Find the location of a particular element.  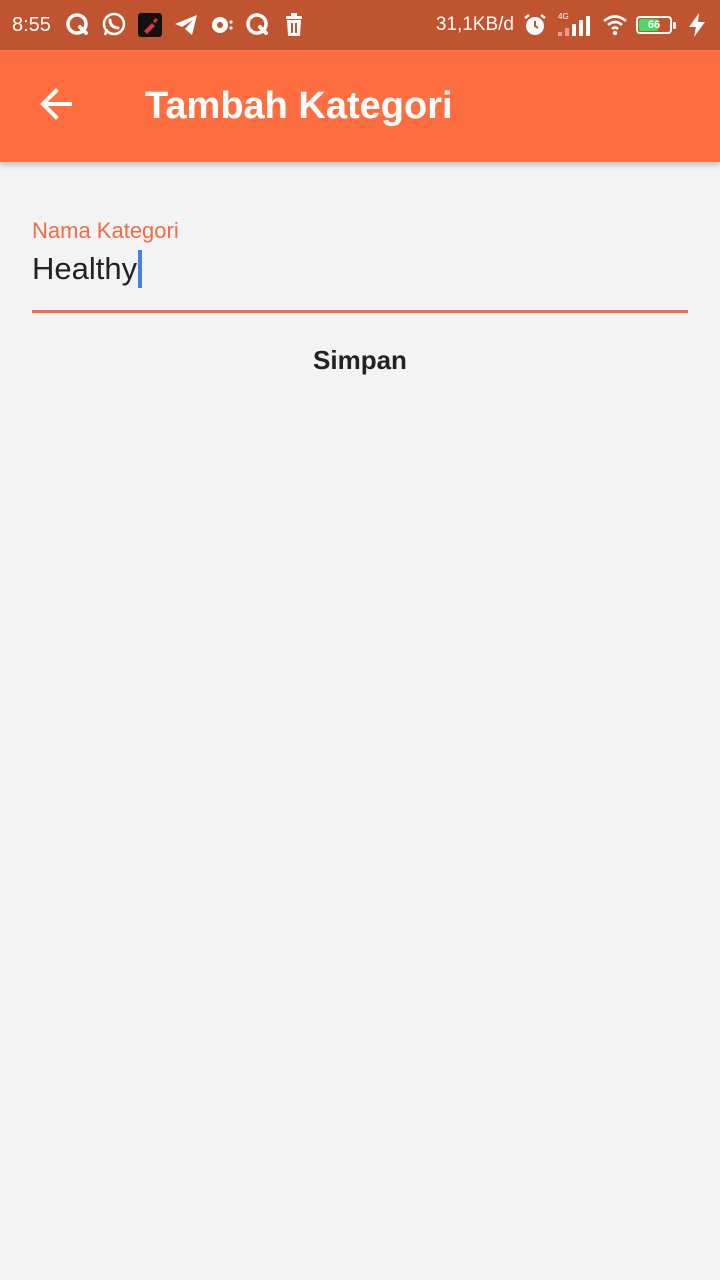

signal-icon: 4G is located at coordinates (575, 25).